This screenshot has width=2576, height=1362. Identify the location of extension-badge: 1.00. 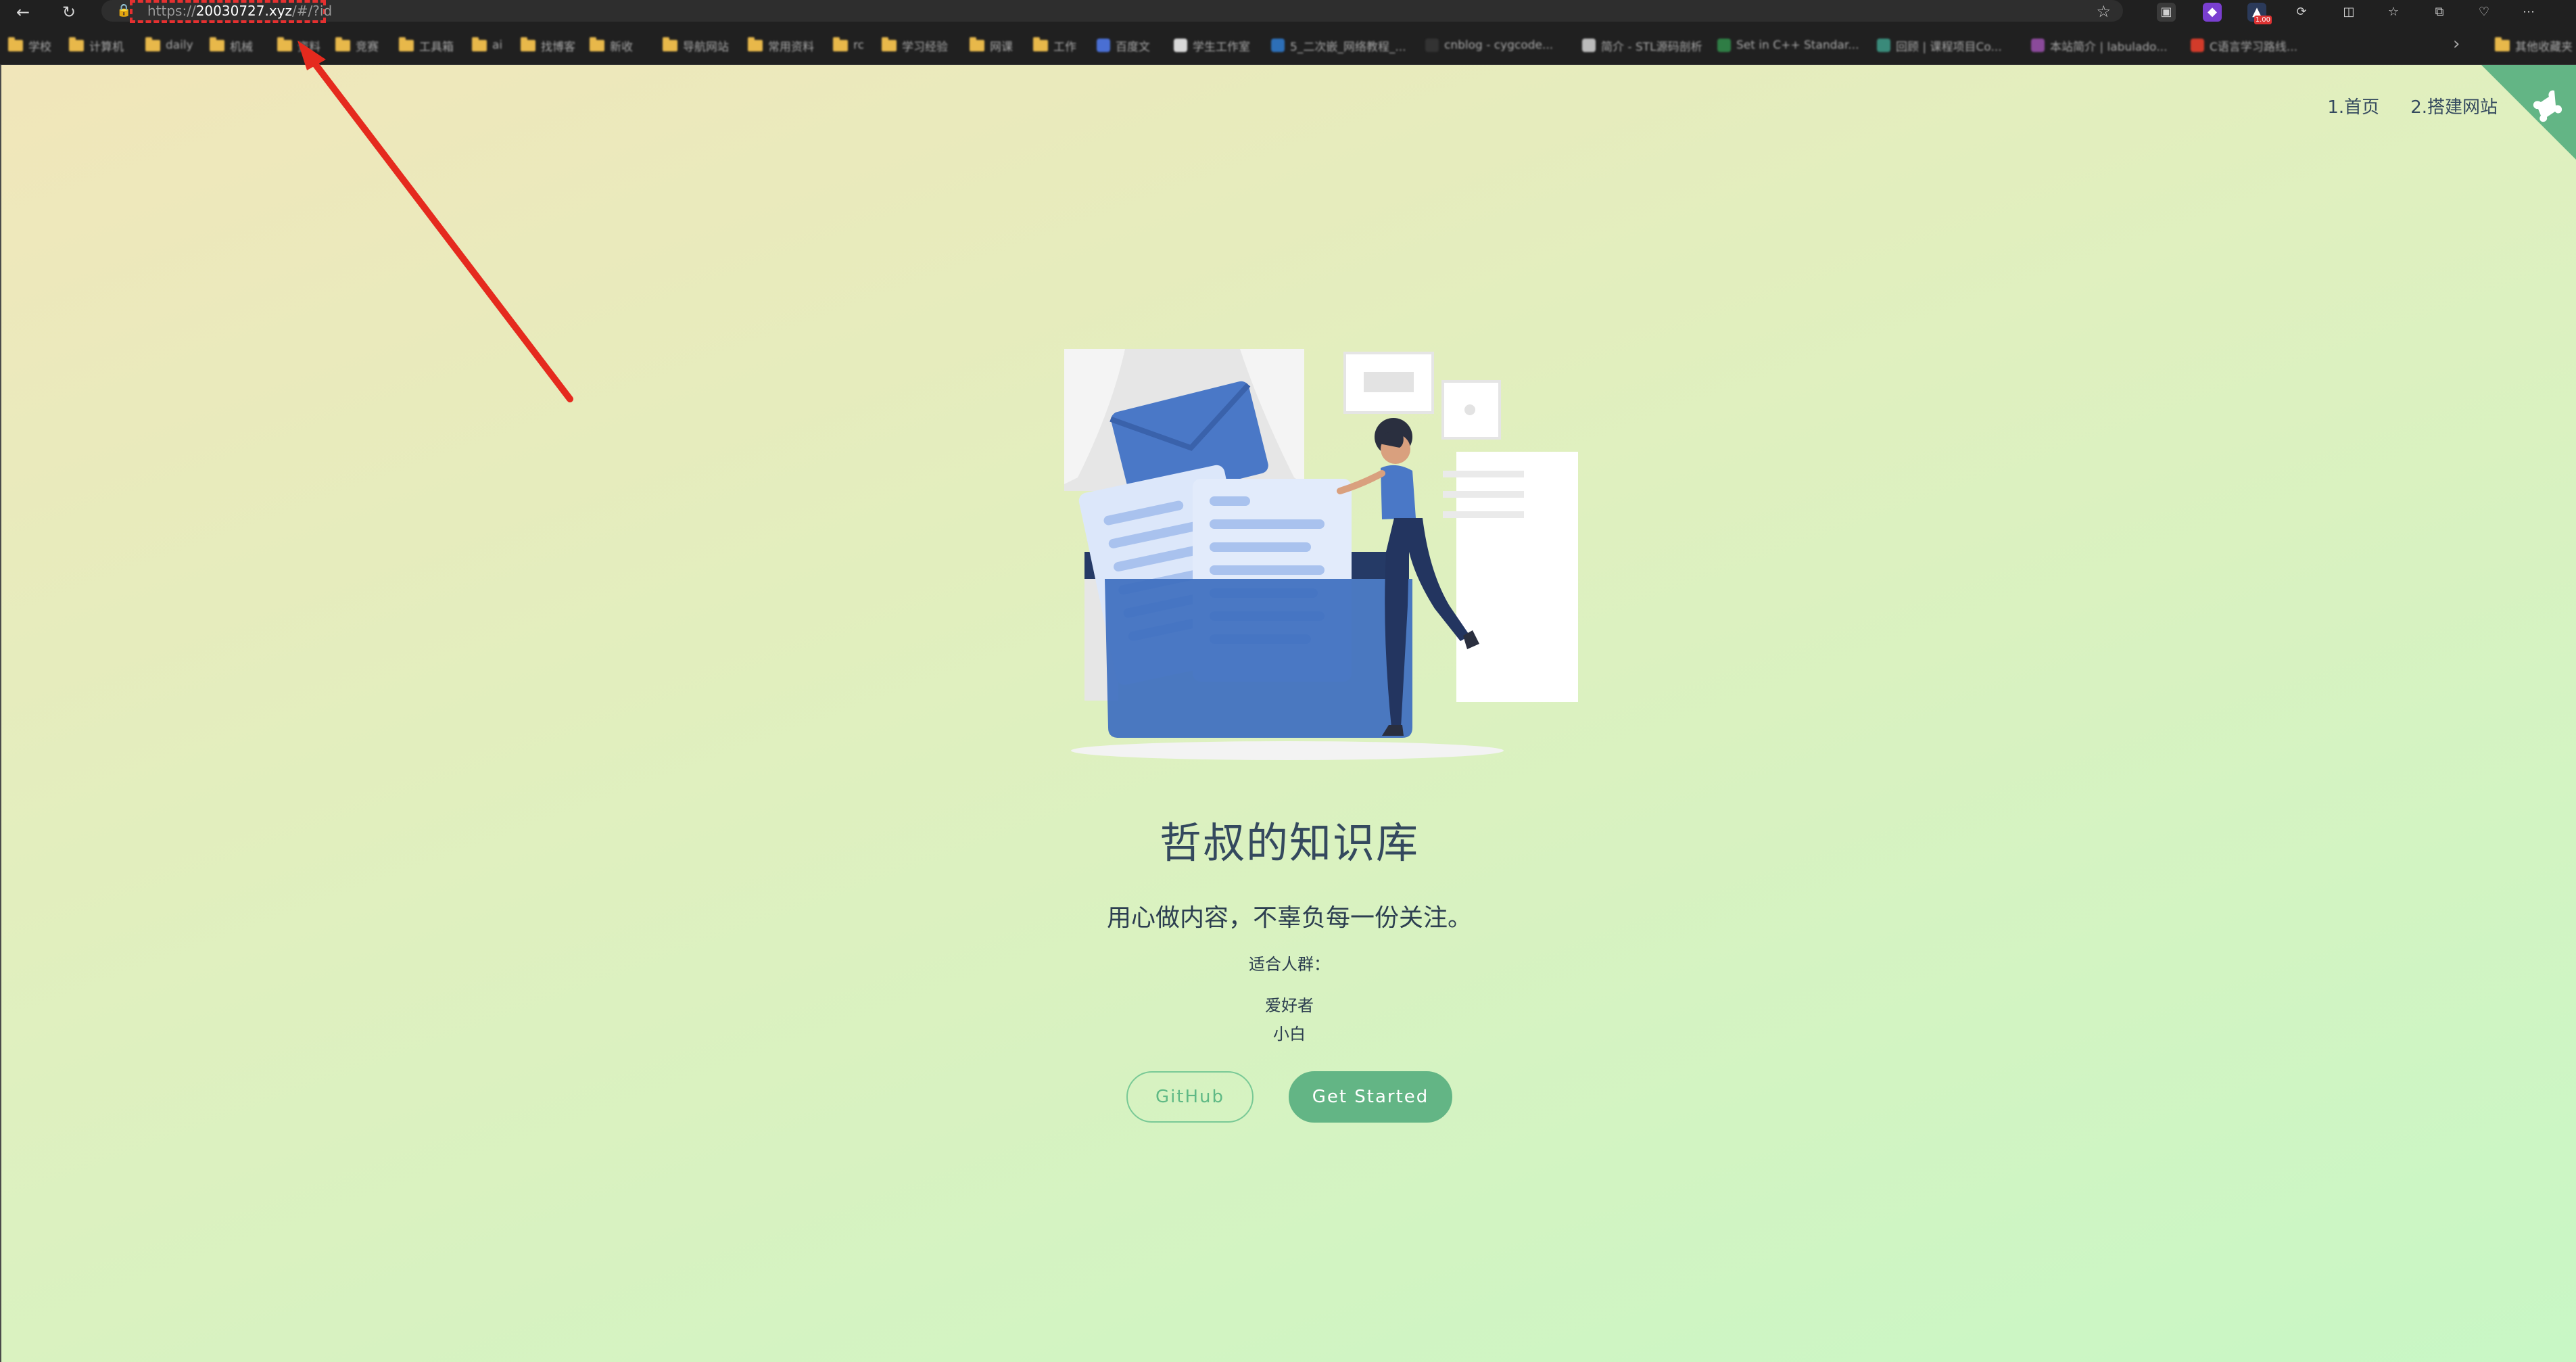
(2262, 20).